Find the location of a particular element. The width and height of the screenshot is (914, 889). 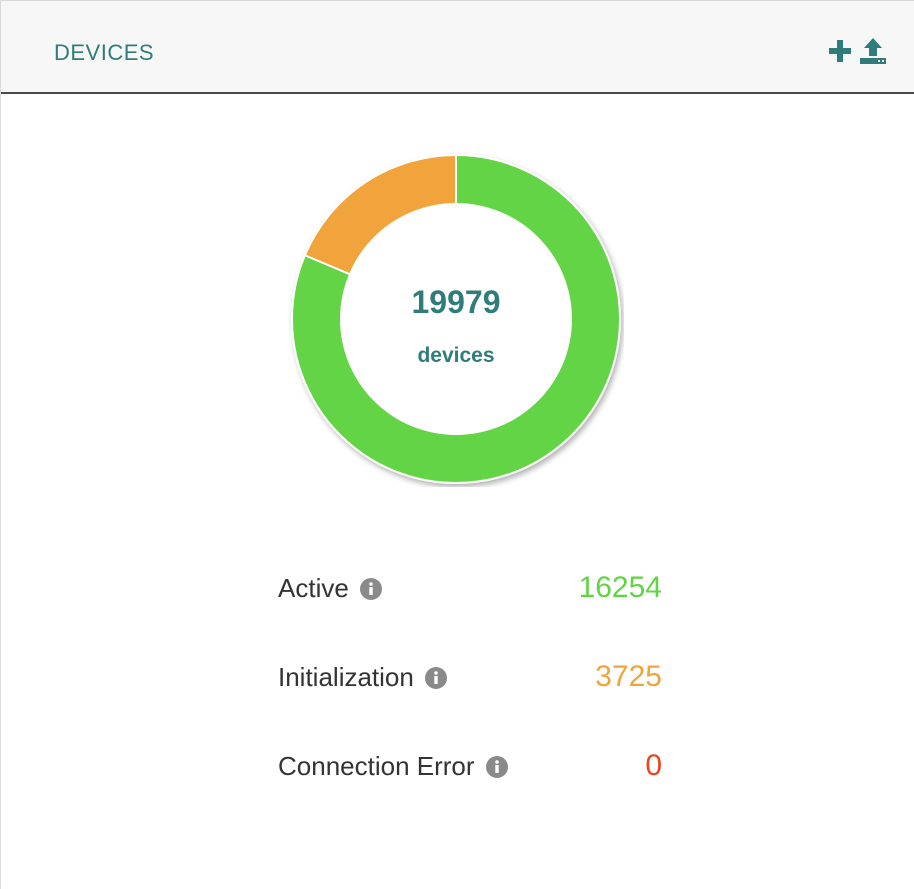

header-actions is located at coordinates (857, 51).